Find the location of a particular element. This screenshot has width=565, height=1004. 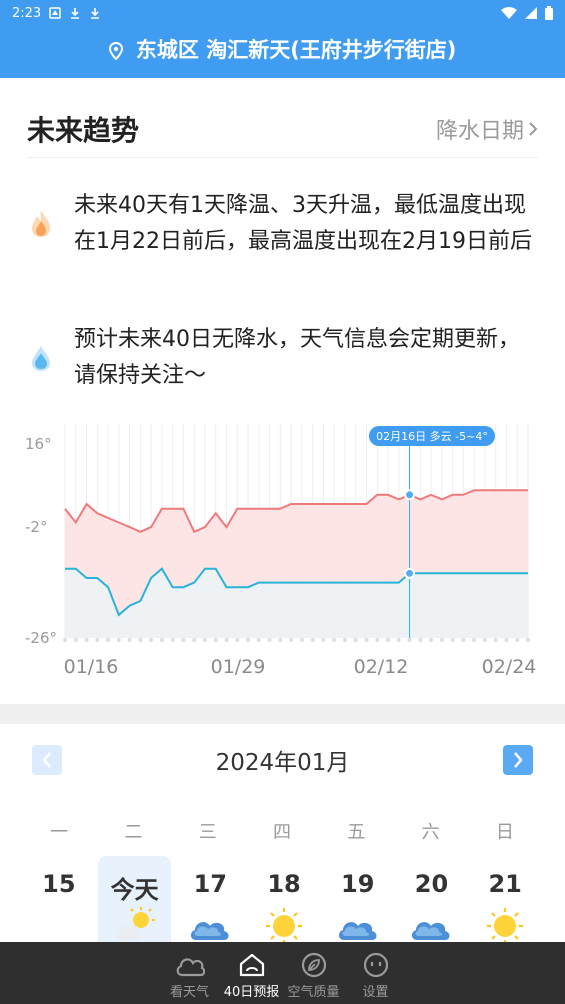

weekday-label: 五 is located at coordinates (356, 832).